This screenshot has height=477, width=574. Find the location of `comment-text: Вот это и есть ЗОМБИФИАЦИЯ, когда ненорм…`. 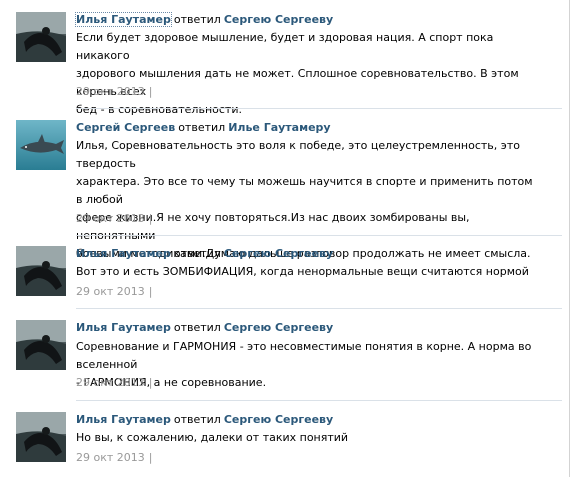

comment-text: Вот это и есть ЗОМБИФИАЦИЯ, когда ненорм… is located at coordinates (306, 272).